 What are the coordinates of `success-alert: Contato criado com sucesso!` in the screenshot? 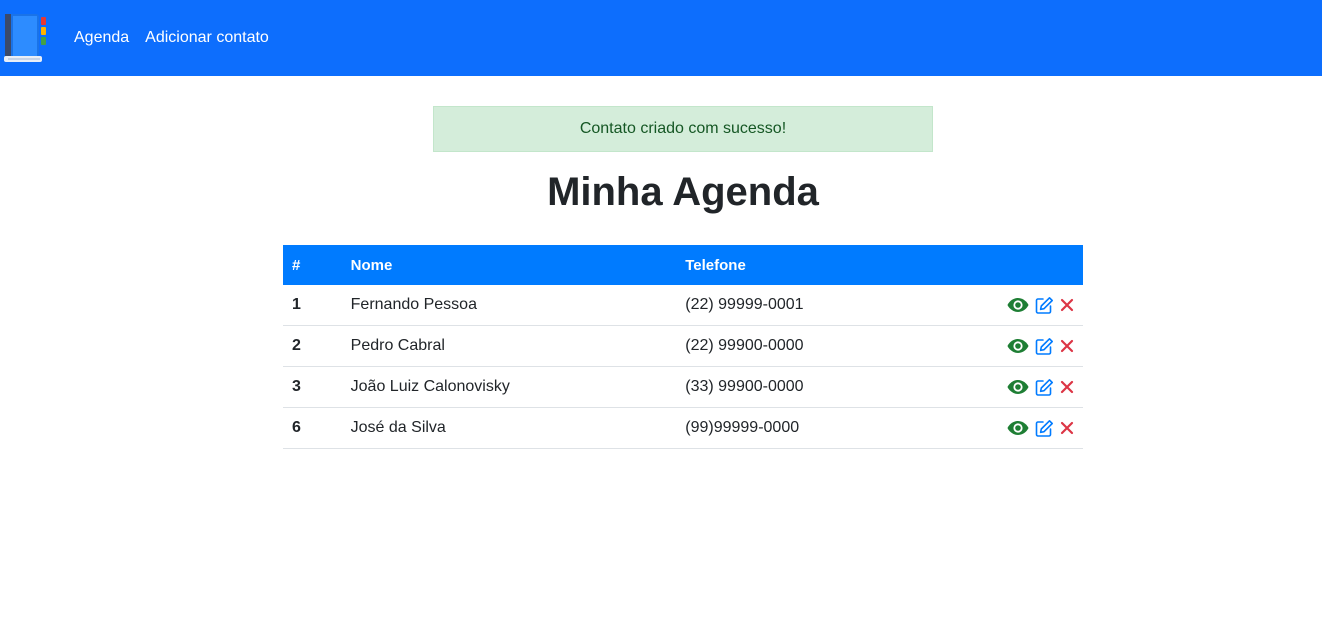 It's located at (683, 129).